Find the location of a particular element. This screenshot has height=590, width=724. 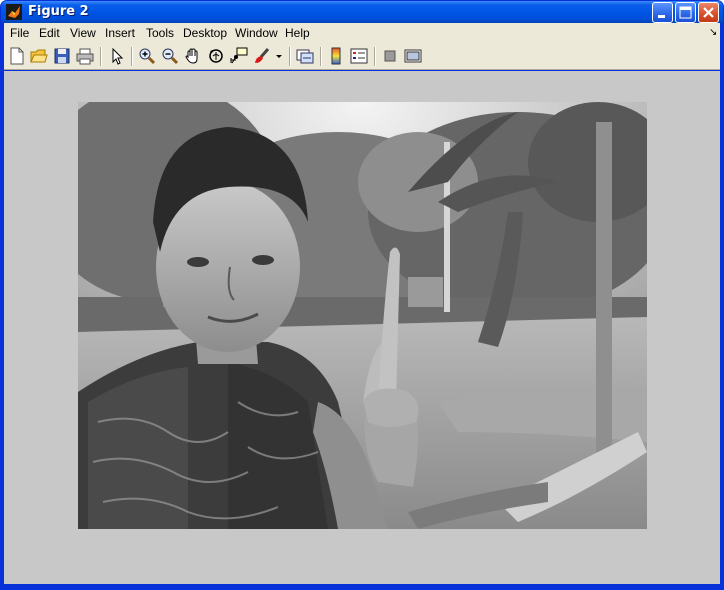

menu-help: Help is located at coordinates (297, 33).